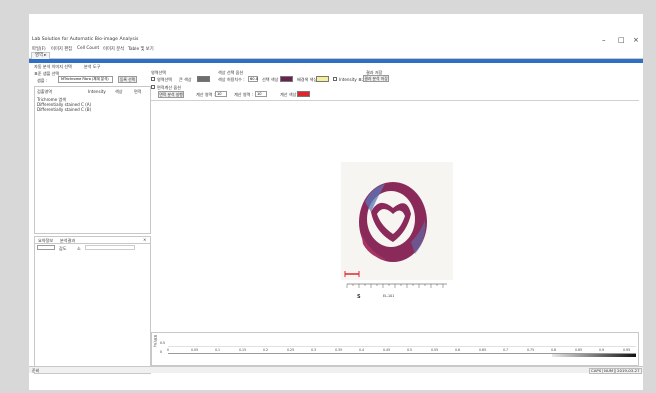  What do you see at coordinates (92, 305) in the screenshot?
I see `bottom-panel: 요약정보 분석결과 × 감도 소` at bounding box center [92, 305].